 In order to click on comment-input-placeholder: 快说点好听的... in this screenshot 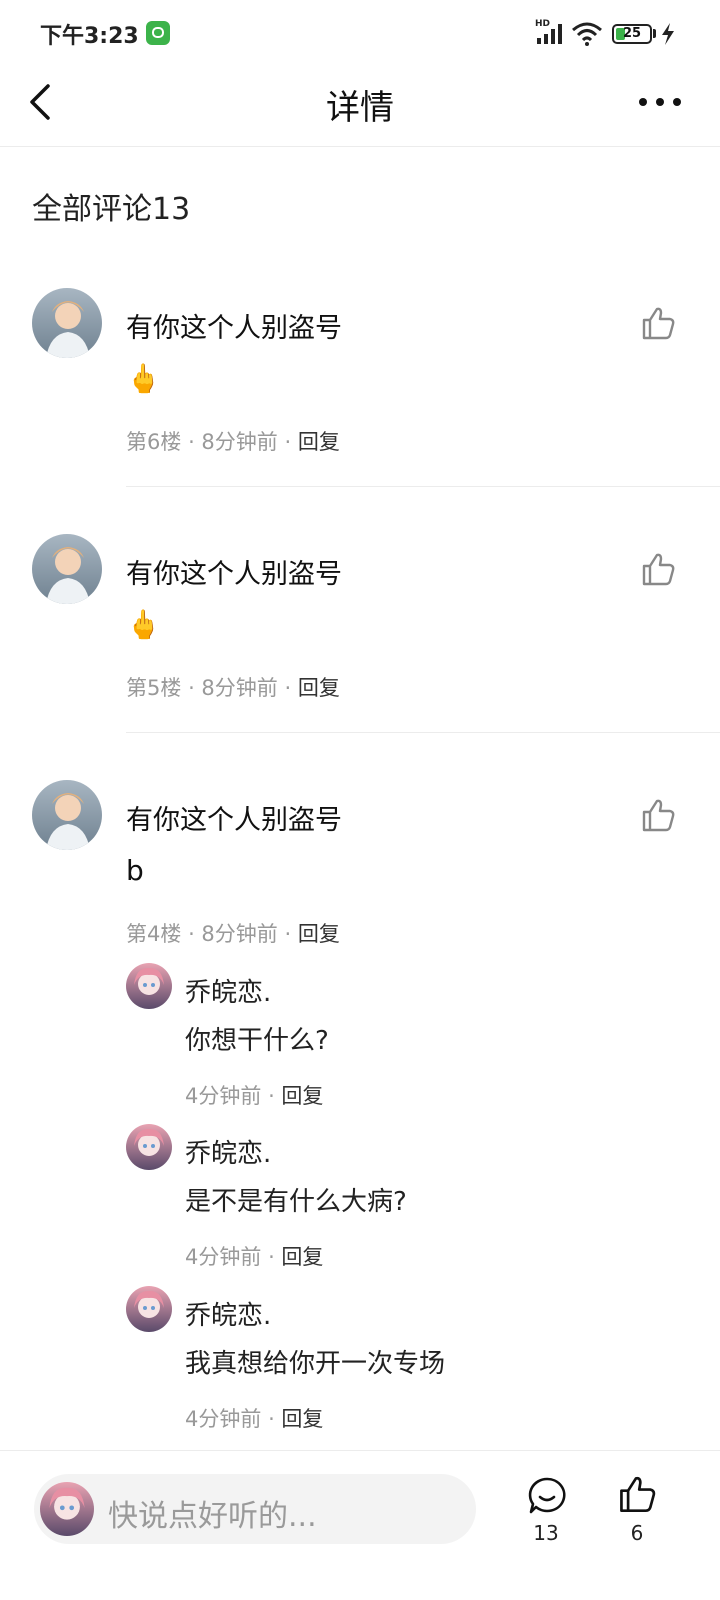, I will do `click(212, 1513)`.